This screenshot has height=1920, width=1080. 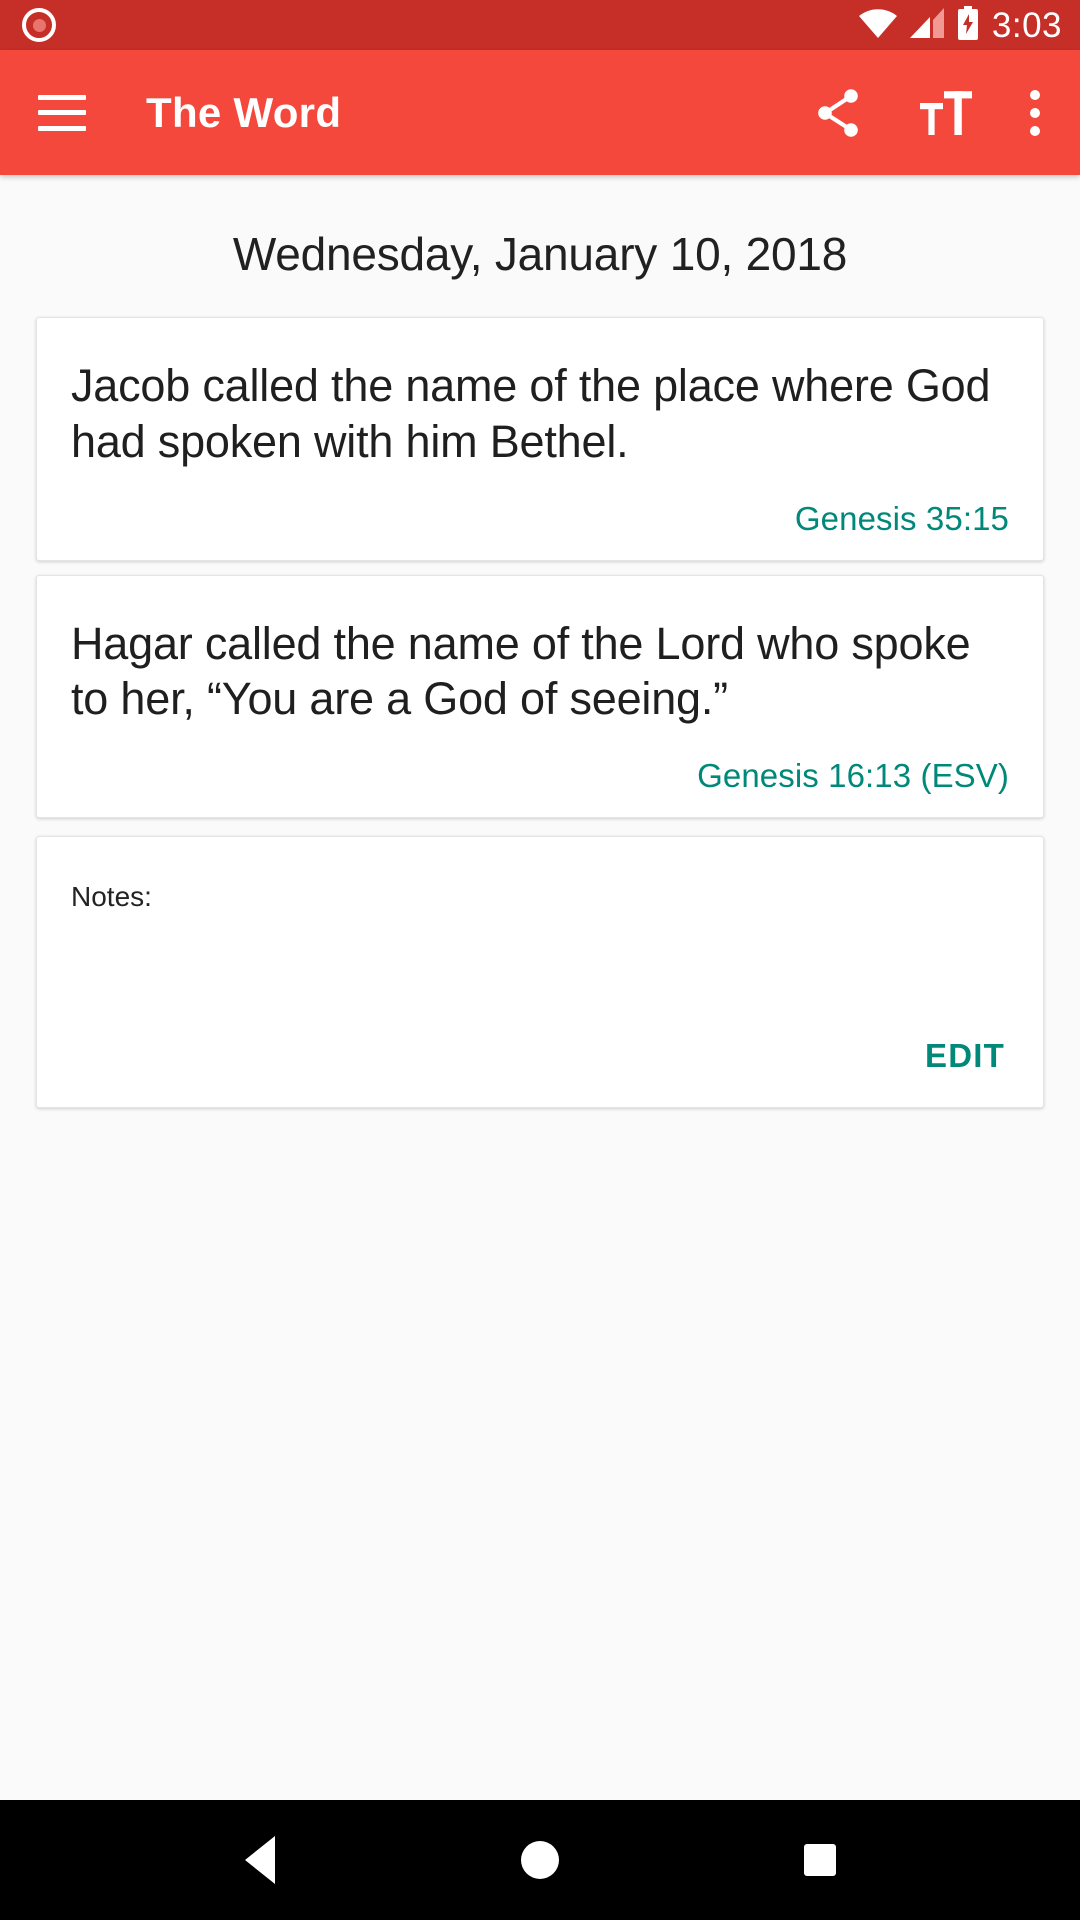 What do you see at coordinates (62, 112) in the screenshot?
I see `hamburger-menu-icon` at bounding box center [62, 112].